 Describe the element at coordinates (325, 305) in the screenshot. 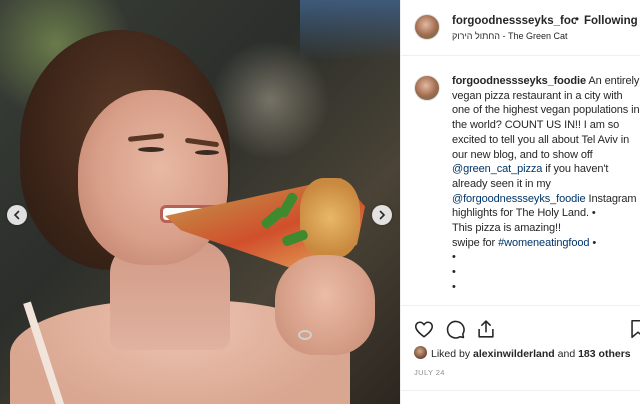

I see `photo-subject-hand` at that location.